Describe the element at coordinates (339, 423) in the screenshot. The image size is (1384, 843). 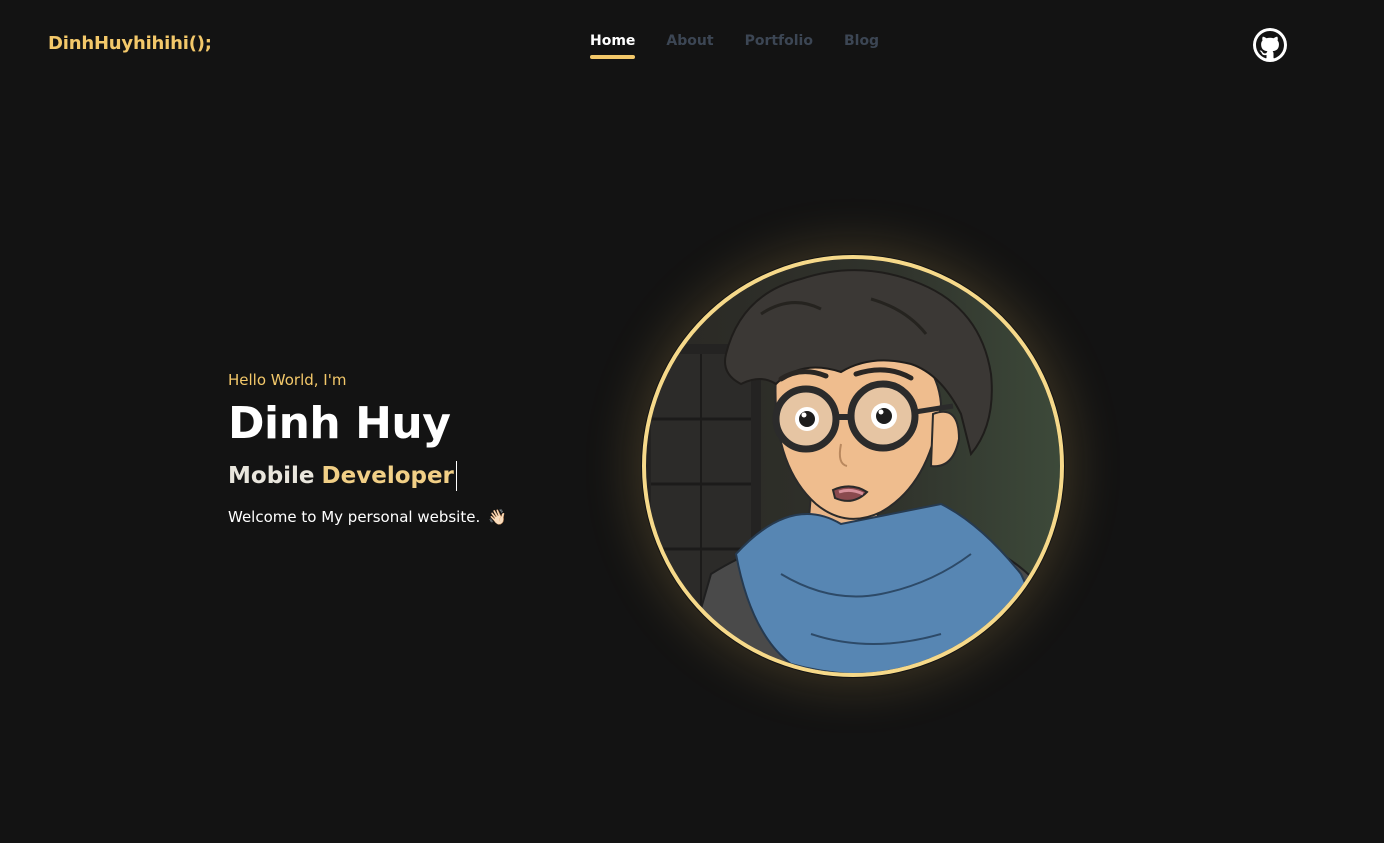
I see `hero-name: Dinh Huy` at that location.